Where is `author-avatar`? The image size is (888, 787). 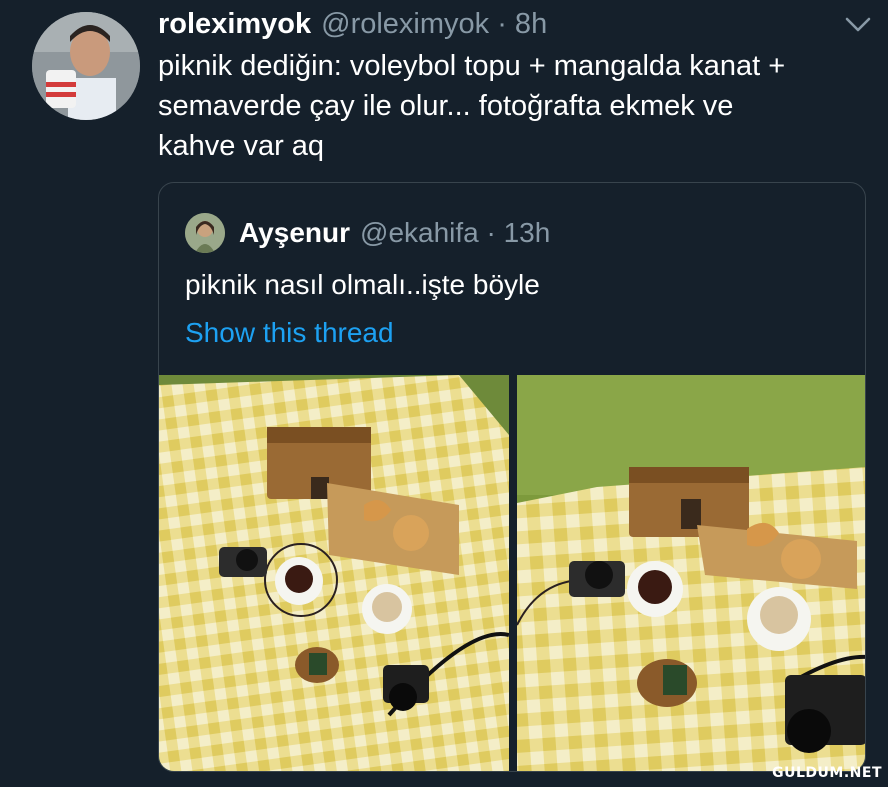 author-avatar is located at coordinates (86, 66).